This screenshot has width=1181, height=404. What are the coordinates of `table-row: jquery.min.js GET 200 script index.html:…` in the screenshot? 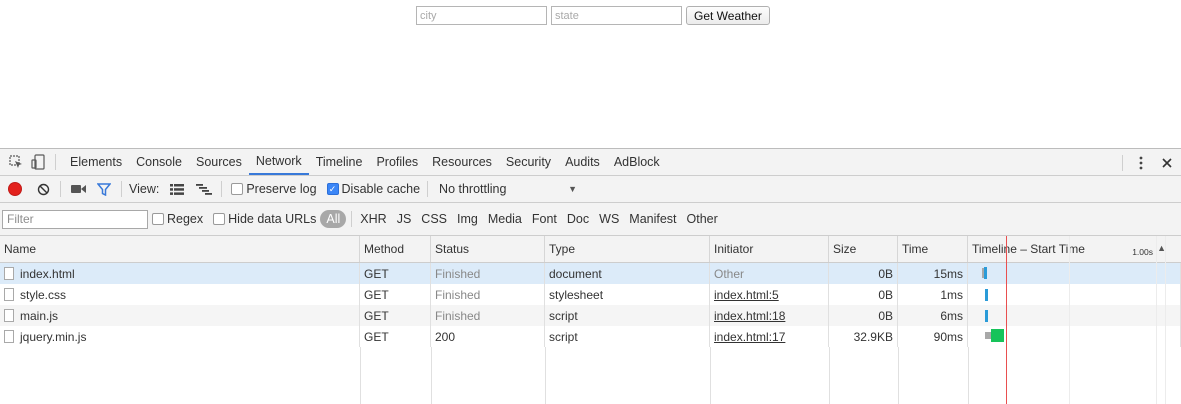 It's located at (590, 336).